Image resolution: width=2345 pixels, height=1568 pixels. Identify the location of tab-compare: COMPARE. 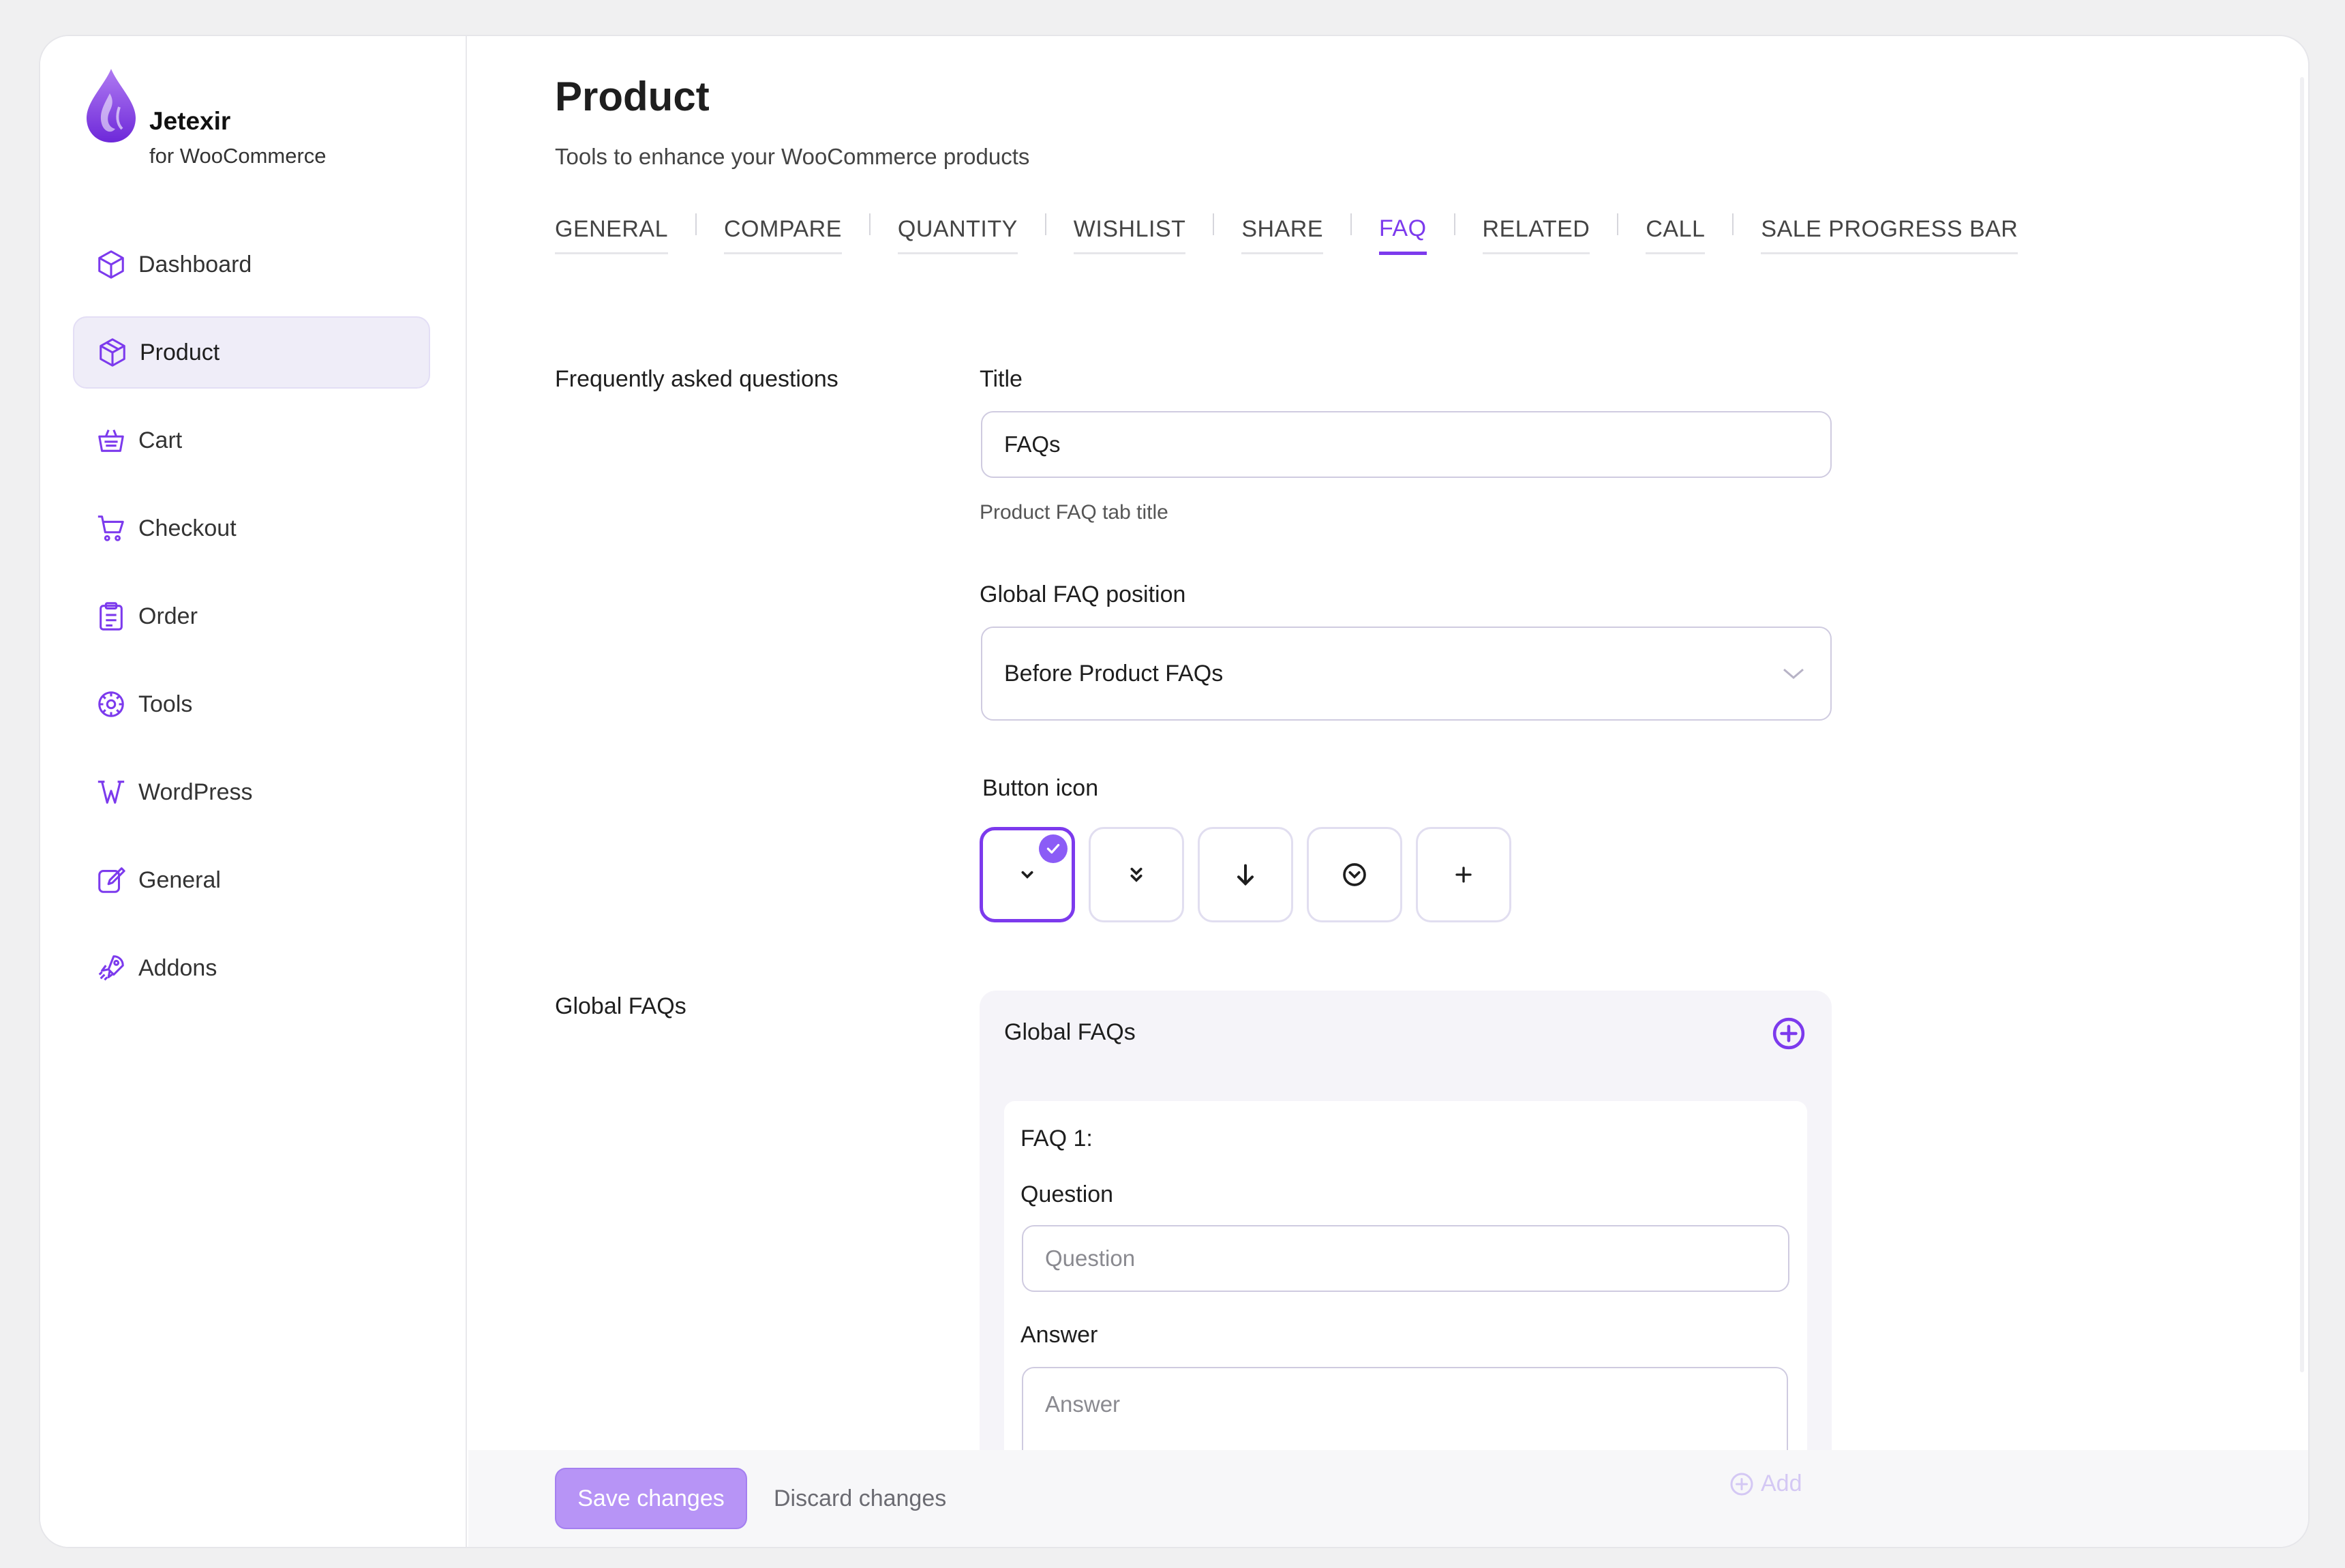
(783, 235).